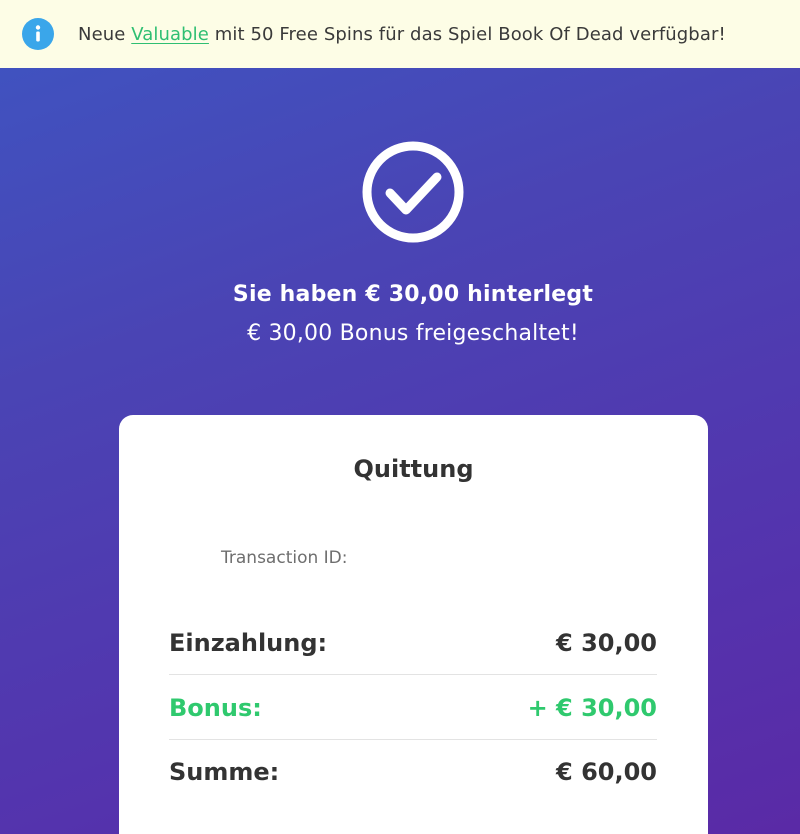 The image size is (800, 834). Describe the element at coordinates (170, 34) in the screenshot. I see `valuable-link: Valuable` at that location.